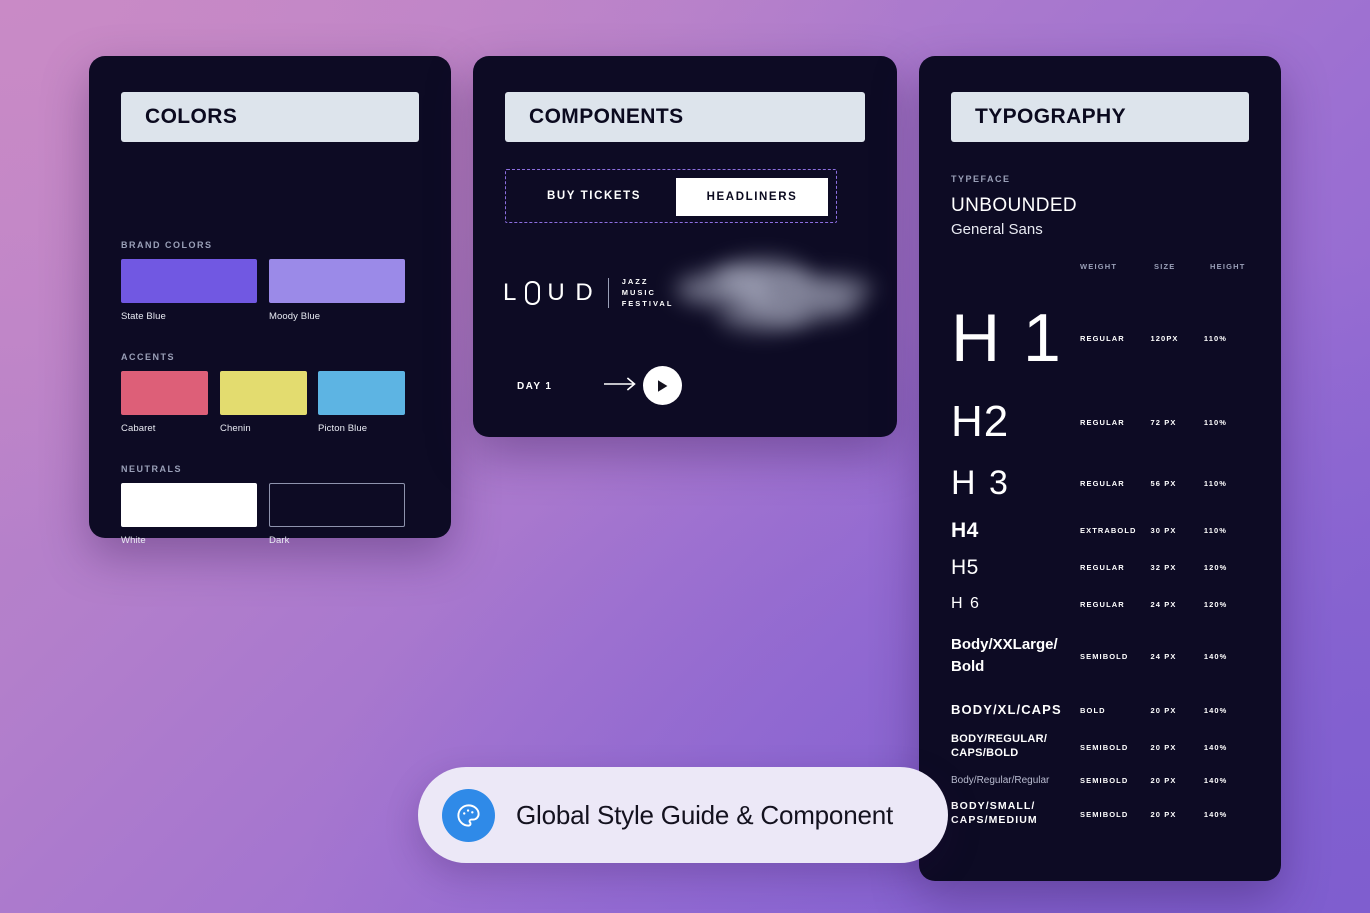 The height and width of the screenshot is (913, 1370). I want to click on type-weight: EXTRABOLD, so click(1108, 530).